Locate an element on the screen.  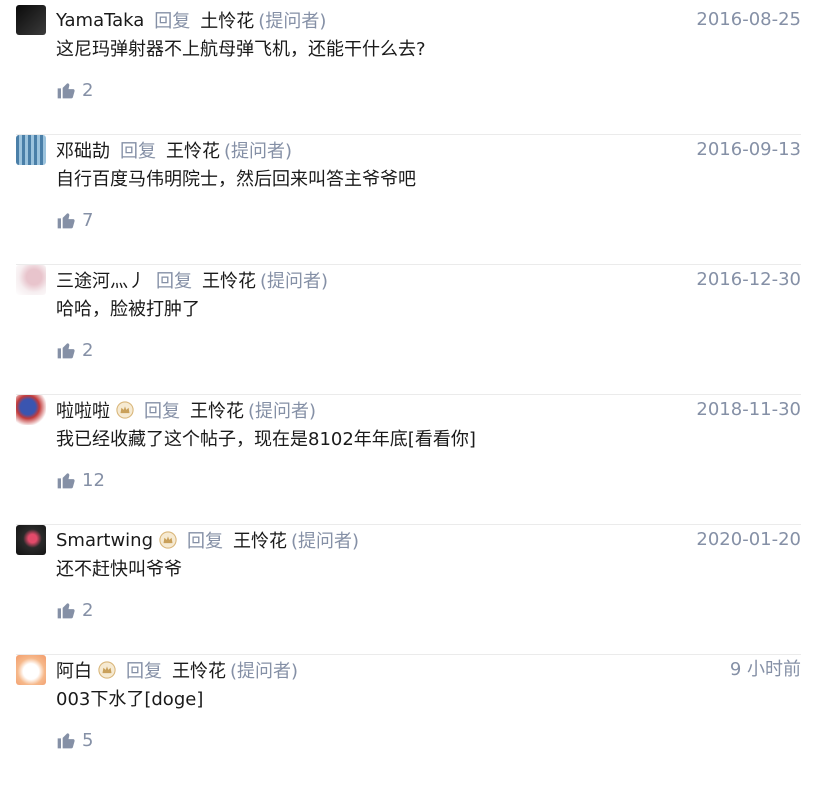
like-count: 12 is located at coordinates (93, 480).